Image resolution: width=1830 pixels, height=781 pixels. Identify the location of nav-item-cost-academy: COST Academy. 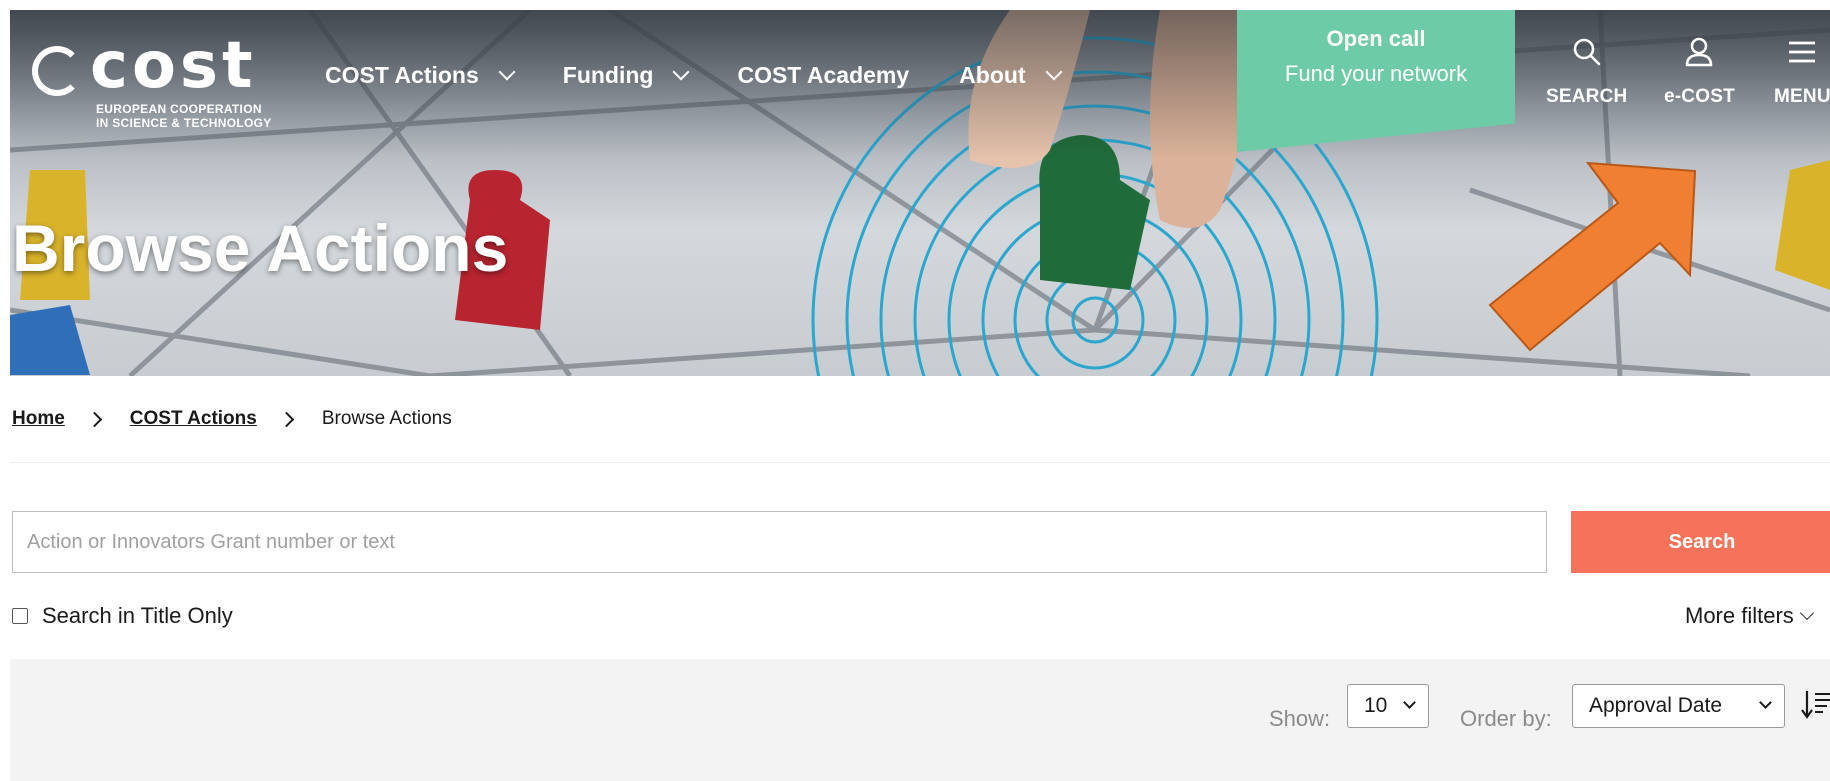
(823, 75).